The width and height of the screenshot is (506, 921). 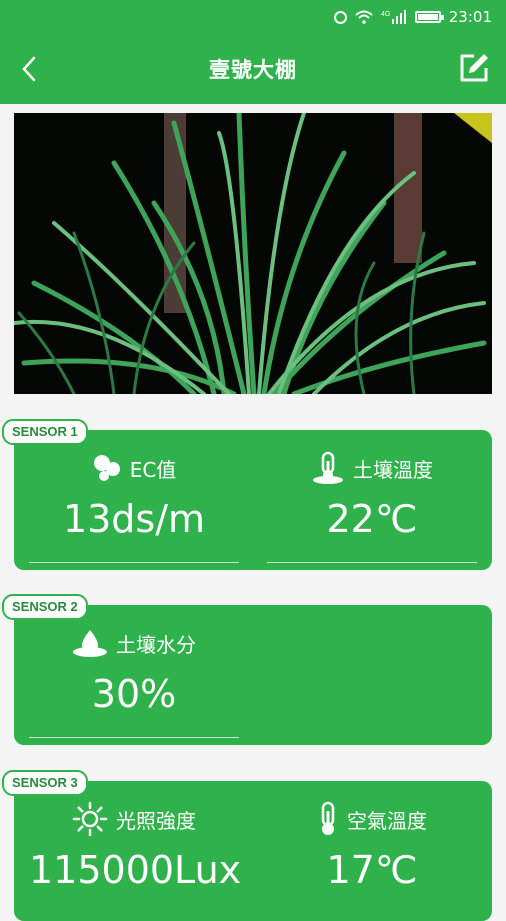 I want to click on sun-icon, so click(x=90, y=819).